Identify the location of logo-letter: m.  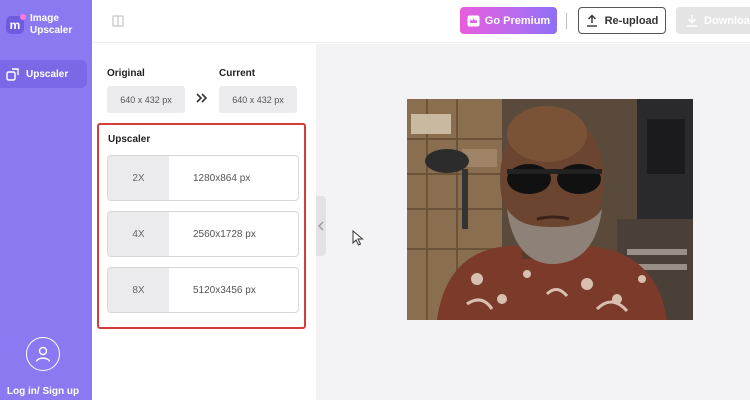
(15, 25).